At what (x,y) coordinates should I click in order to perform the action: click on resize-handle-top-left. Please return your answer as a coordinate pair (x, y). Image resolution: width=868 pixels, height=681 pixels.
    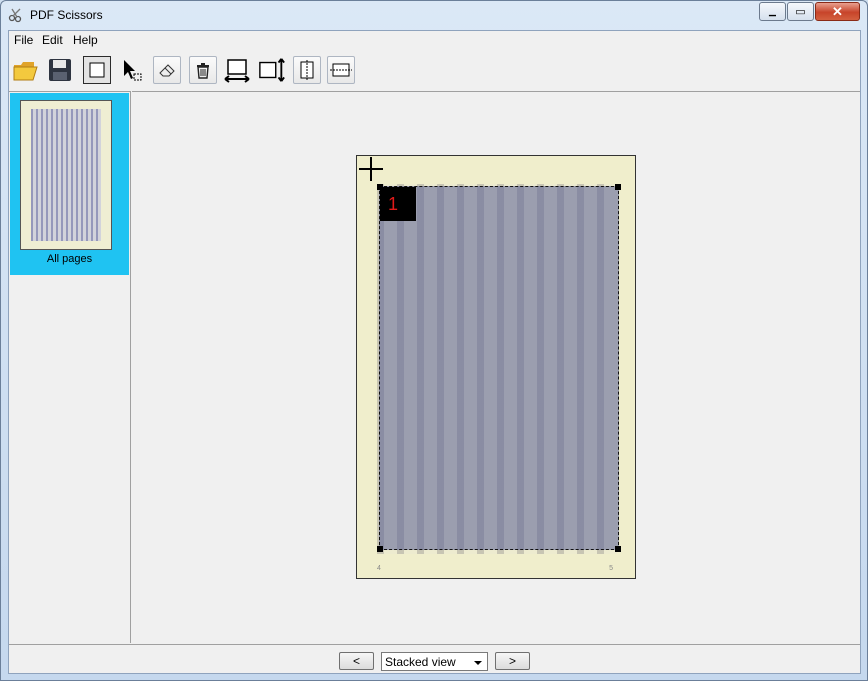
    Looking at the image, I should click on (380, 187).